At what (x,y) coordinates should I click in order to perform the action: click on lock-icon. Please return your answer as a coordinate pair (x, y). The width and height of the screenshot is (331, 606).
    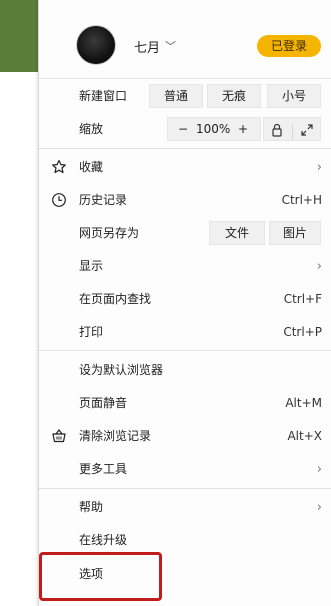
    Looking at the image, I should click on (277, 129).